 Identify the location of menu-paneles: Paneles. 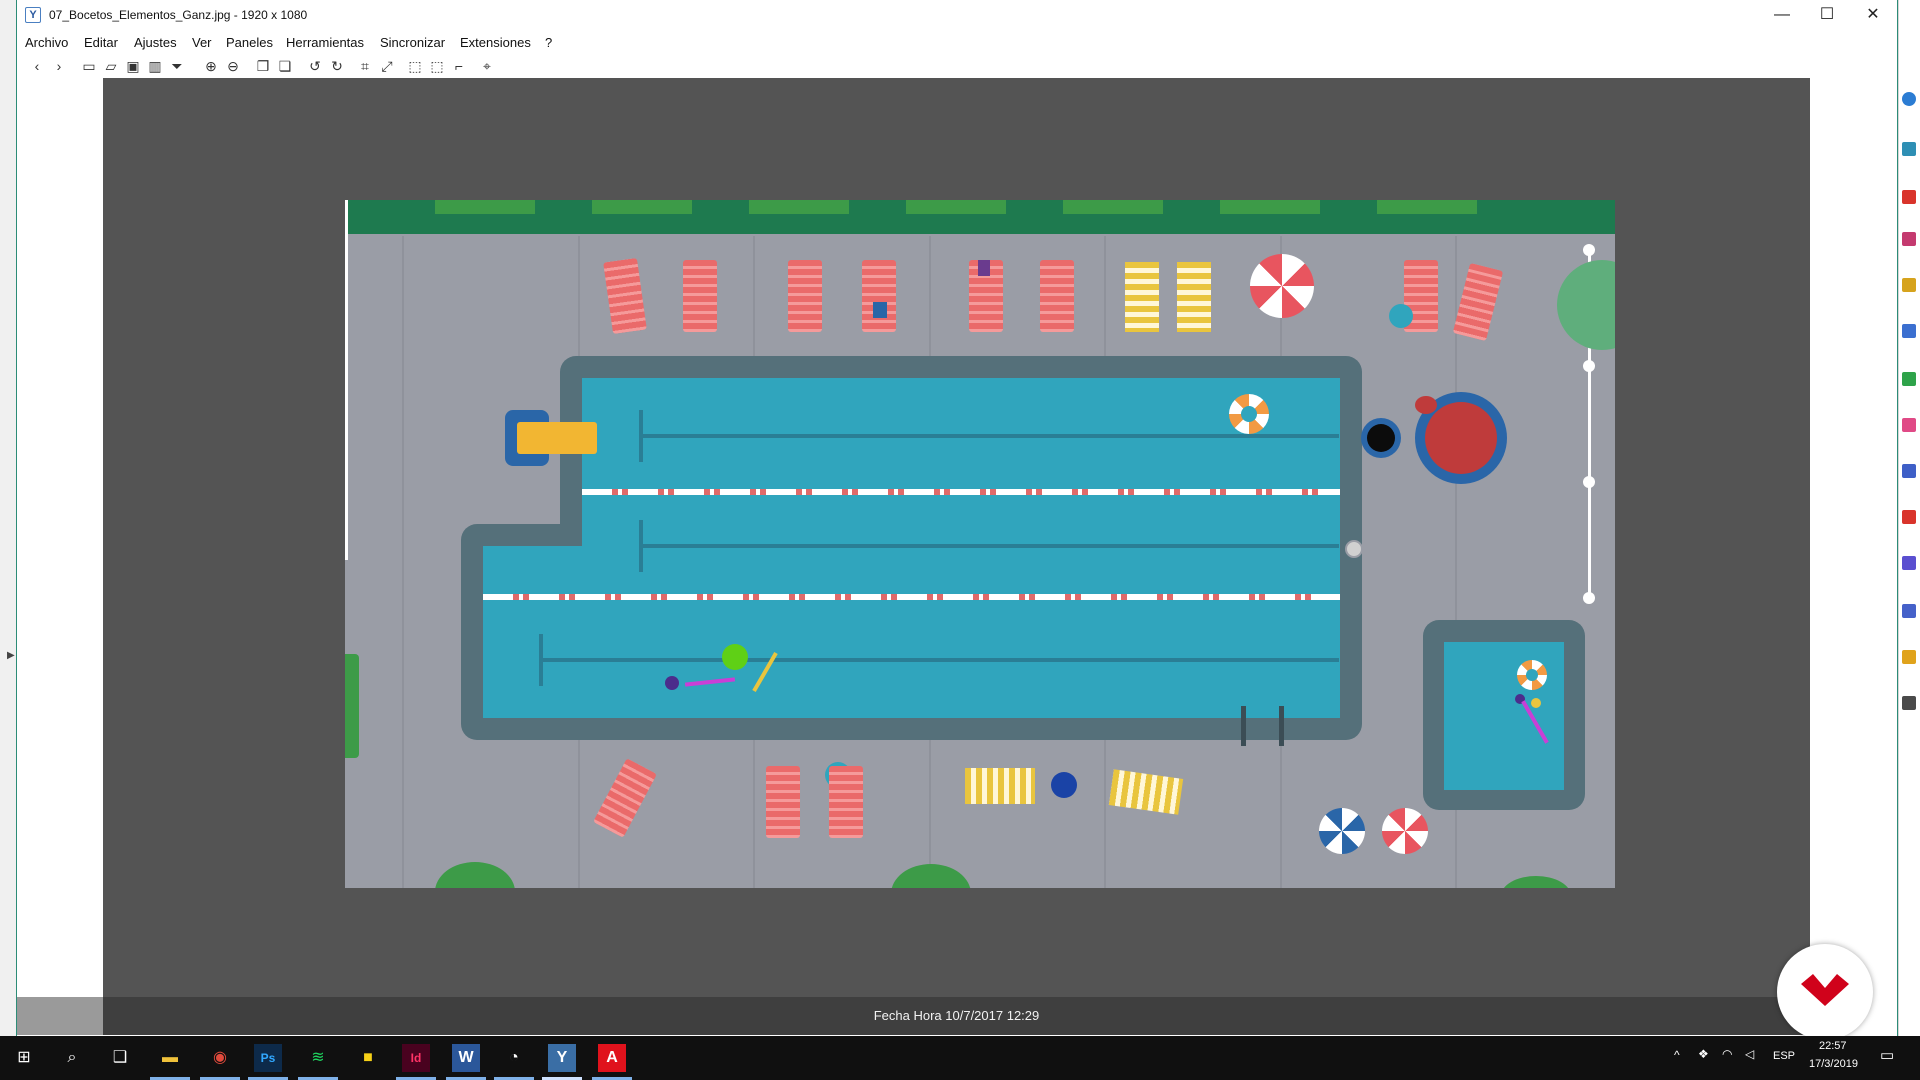
(249, 42).